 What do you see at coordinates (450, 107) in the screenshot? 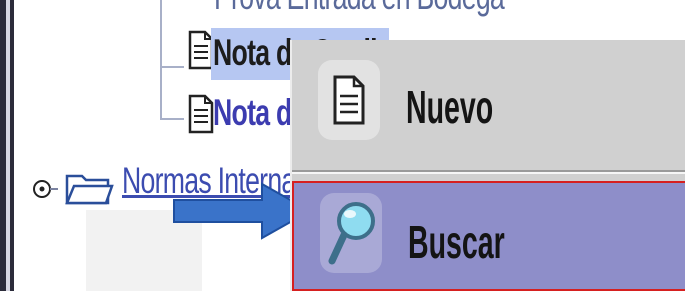
I see `menu-item-label: Nuevo` at bounding box center [450, 107].